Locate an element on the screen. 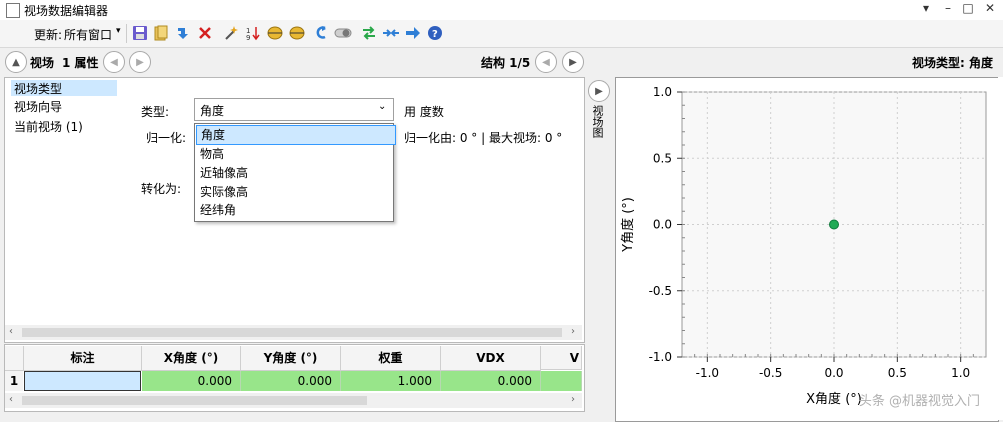 The image size is (1003, 422). y-tick-label: -0.5 is located at coordinates (660, 291).